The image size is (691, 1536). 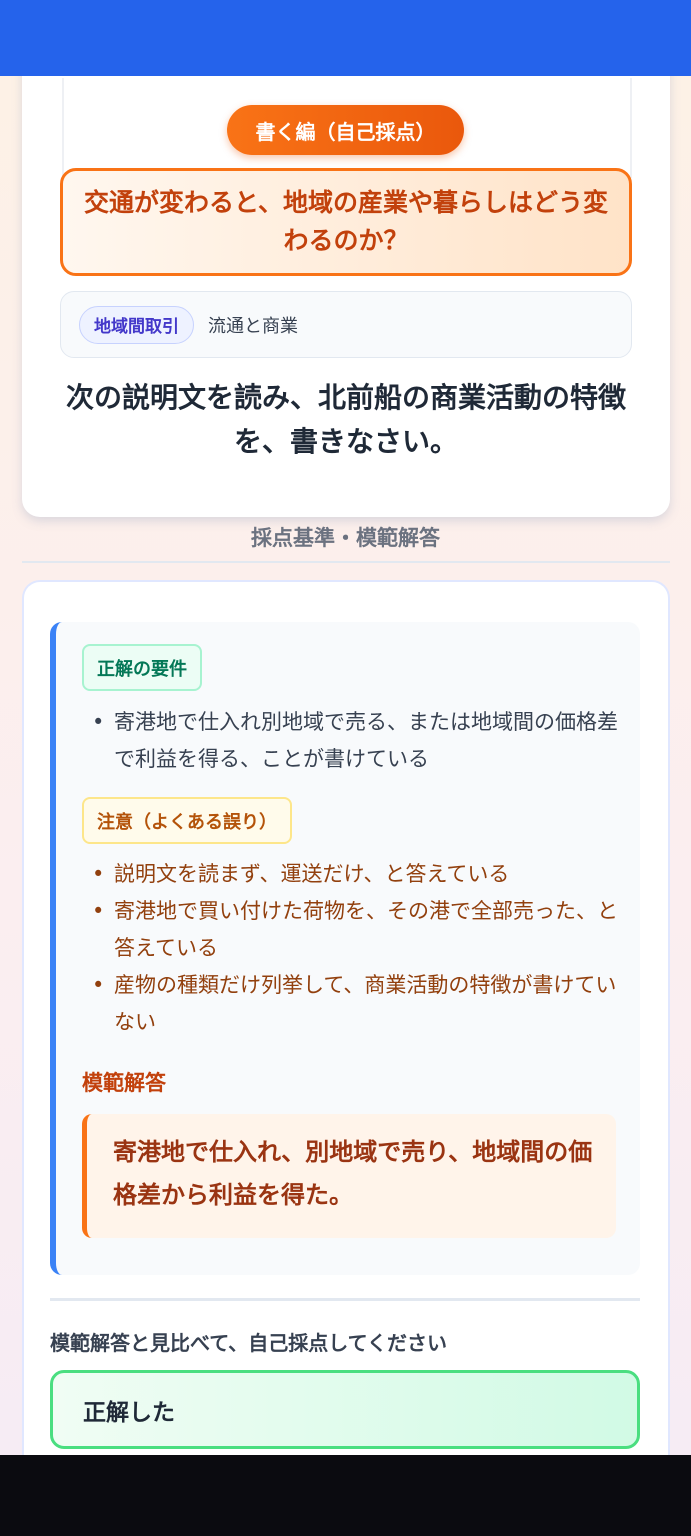 What do you see at coordinates (345, 1409) in the screenshot?
I see `correct-button: 正解した` at bounding box center [345, 1409].